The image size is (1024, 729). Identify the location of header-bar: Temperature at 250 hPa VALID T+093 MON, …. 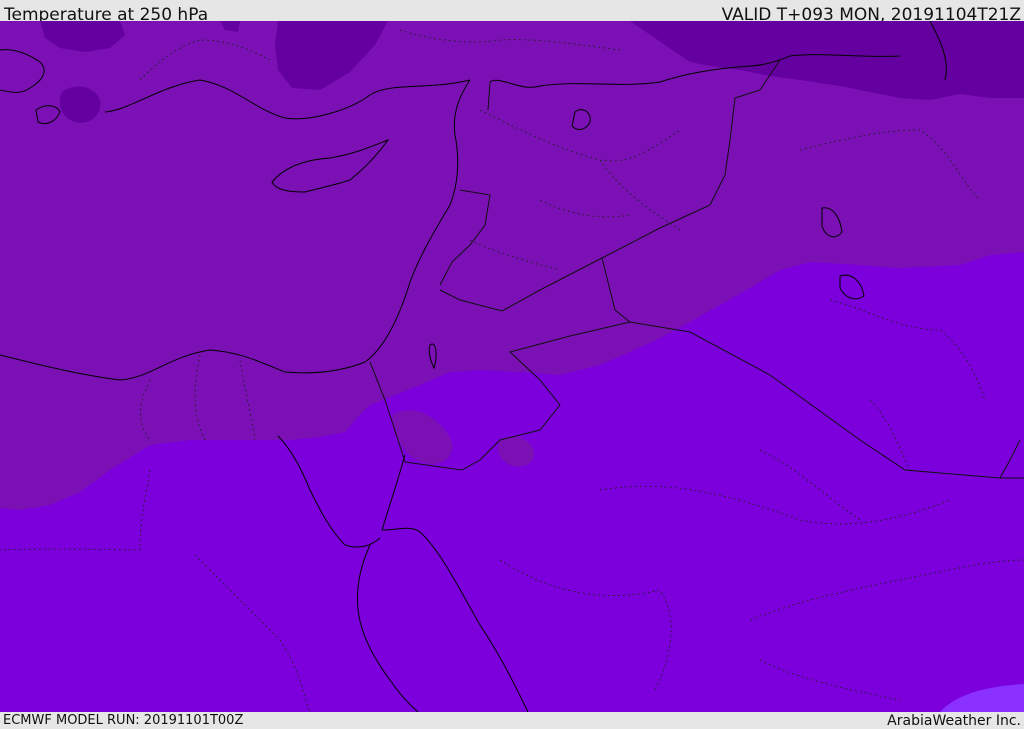
(512, 12).